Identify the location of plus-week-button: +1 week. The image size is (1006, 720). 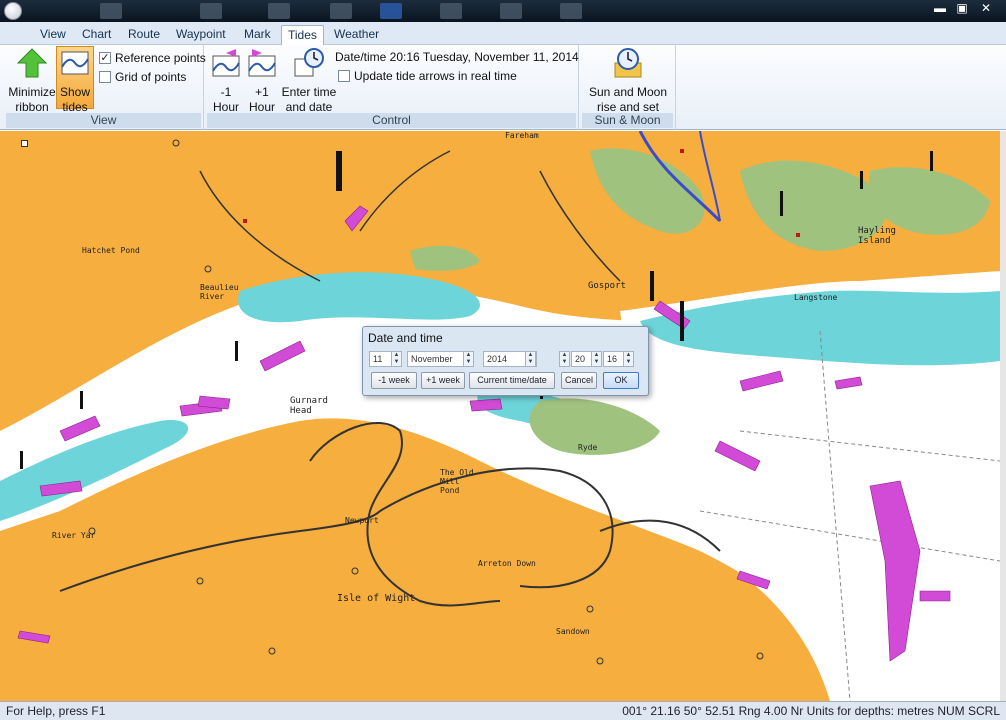
(443, 380).